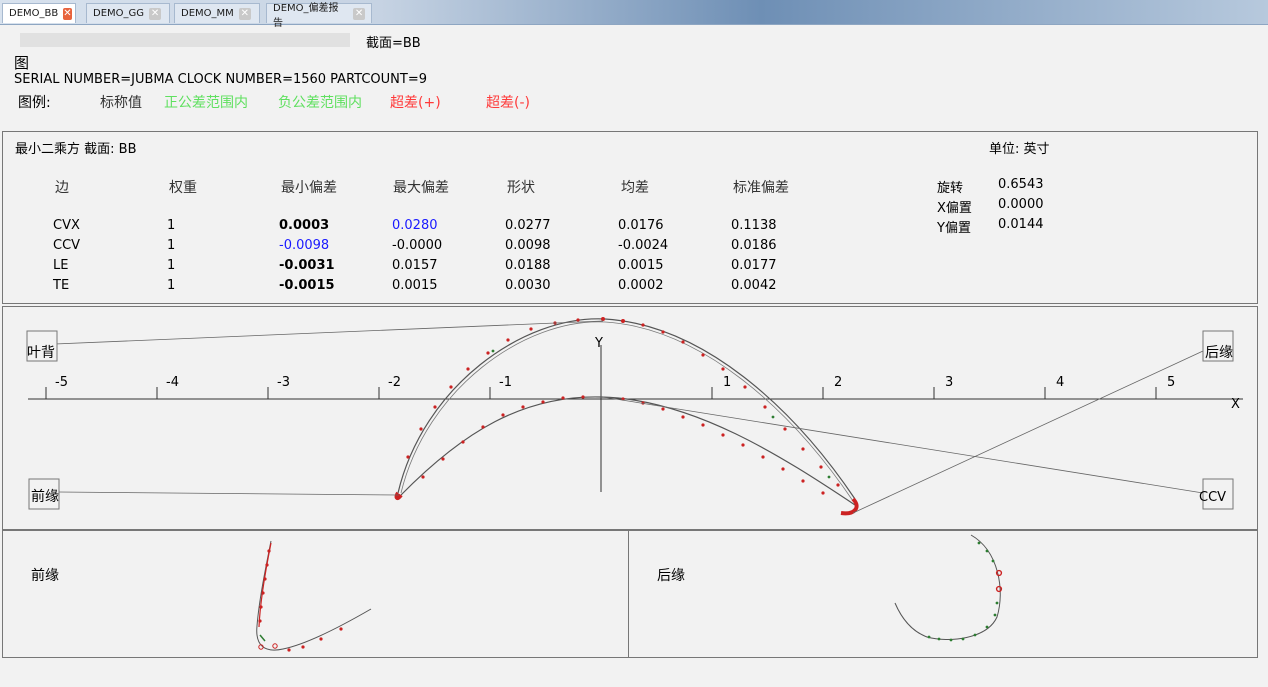  I want to click on leading-edge-highlight, so click(398, 496).